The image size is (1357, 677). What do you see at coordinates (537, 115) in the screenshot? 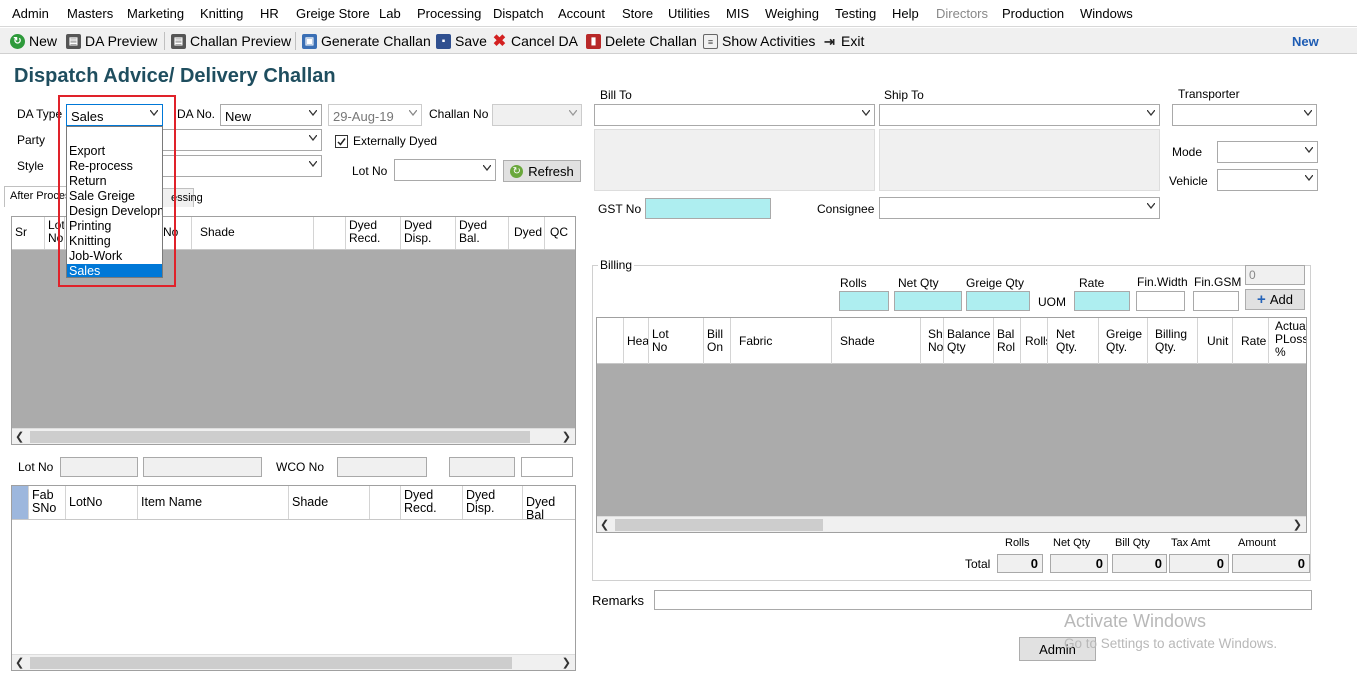
I see `challan-no-select` at bounding box center [537, 115].